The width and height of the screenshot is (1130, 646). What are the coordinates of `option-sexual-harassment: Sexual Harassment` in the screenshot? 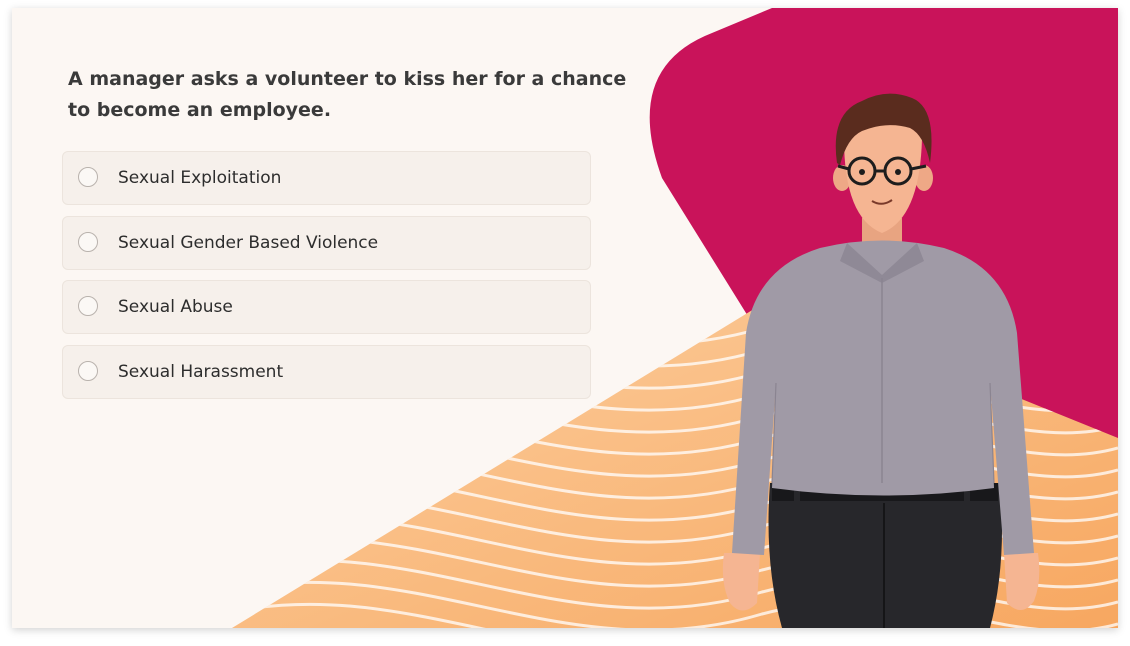 It's located at (326, 371).